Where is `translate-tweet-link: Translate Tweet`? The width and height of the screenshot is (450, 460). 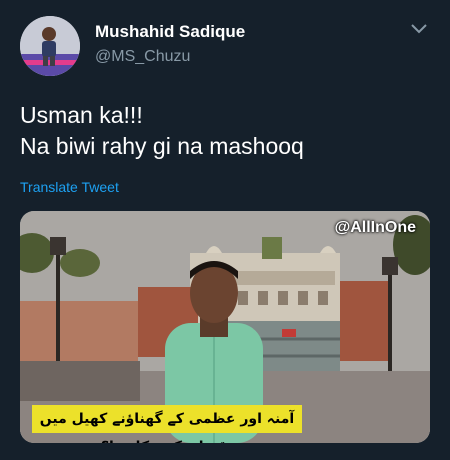 translate-tweet-link: Translate Tweet is located at coordinates (69, 187).